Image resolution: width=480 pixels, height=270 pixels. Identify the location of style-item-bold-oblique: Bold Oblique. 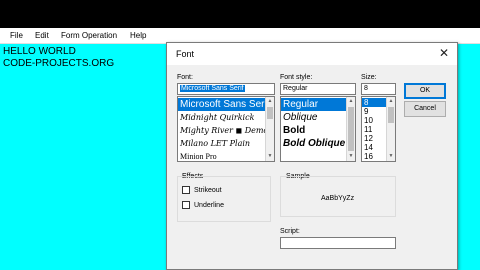
(313, 143).